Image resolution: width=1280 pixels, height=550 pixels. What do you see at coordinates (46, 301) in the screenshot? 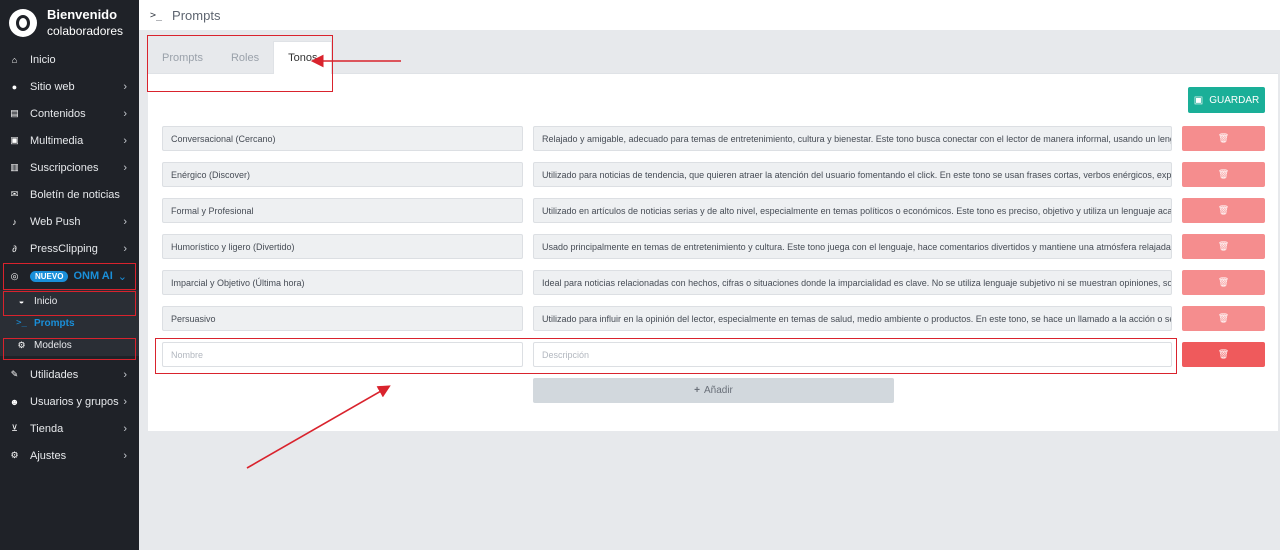
I see `submenu-item-label: Inicio` at bounding box center [46, 301].